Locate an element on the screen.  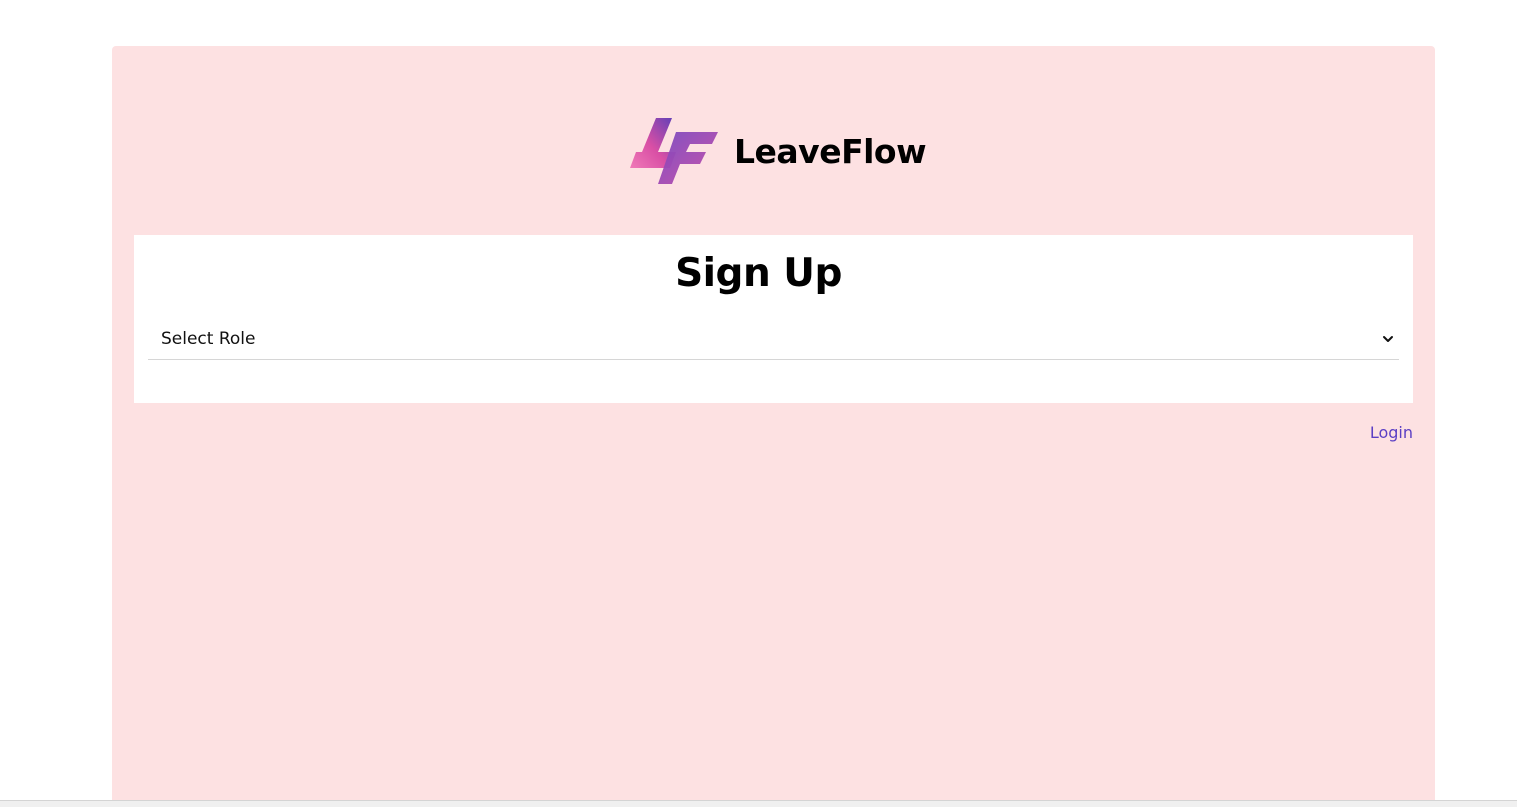
leaveflow-logo-icon is located at coordinates (674, 151).